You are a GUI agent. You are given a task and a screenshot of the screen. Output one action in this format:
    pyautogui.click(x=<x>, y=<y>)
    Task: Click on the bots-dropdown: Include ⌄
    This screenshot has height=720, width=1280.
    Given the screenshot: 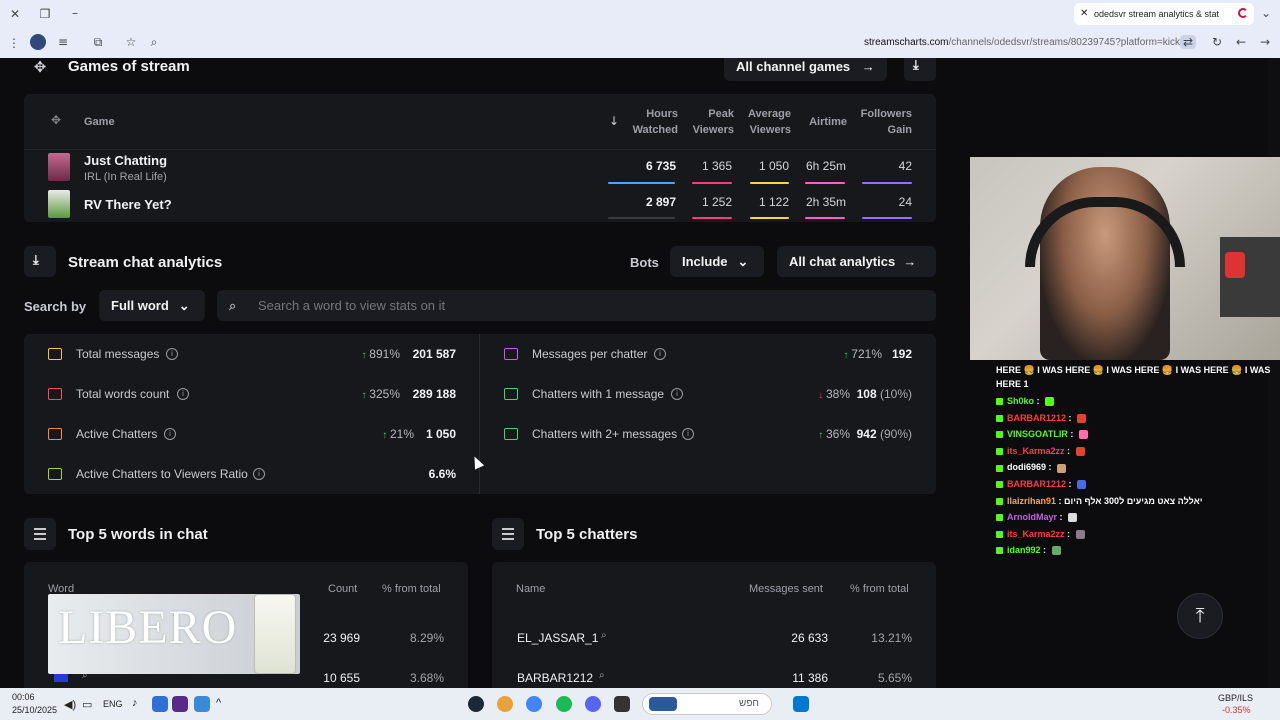 What is the action you would take?
    pyautogui.click(x=717, y=261)
    